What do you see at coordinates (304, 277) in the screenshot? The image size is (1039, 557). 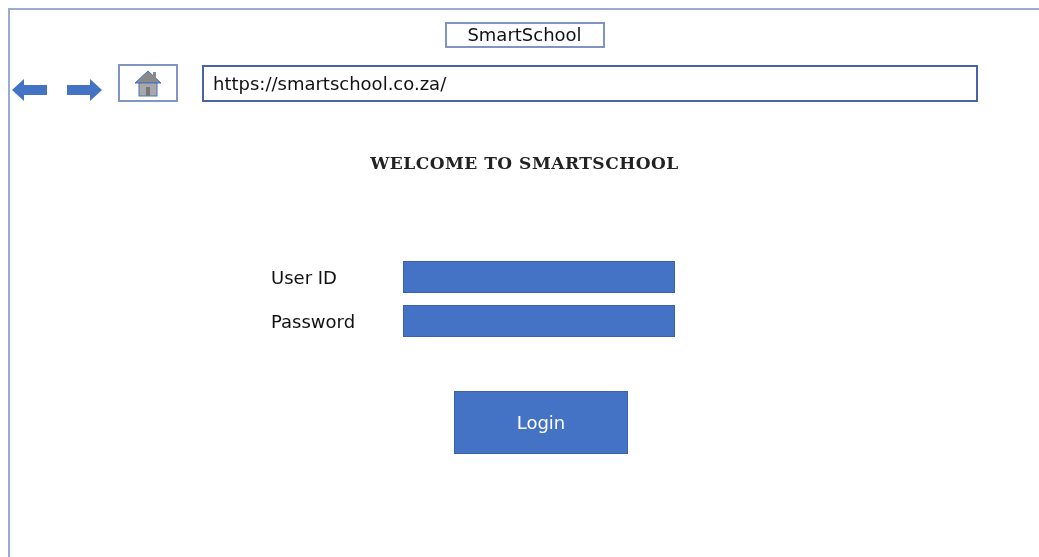 I see `field-label: User ID` at bounding box center [304, 277].